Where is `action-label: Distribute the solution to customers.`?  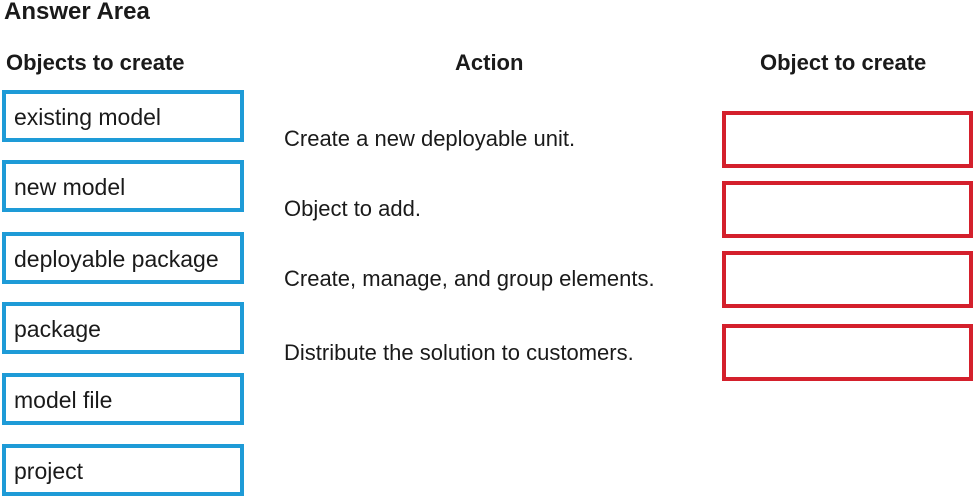 action-label: Distribute the solution to customers. is located at coordinates (459, 352).